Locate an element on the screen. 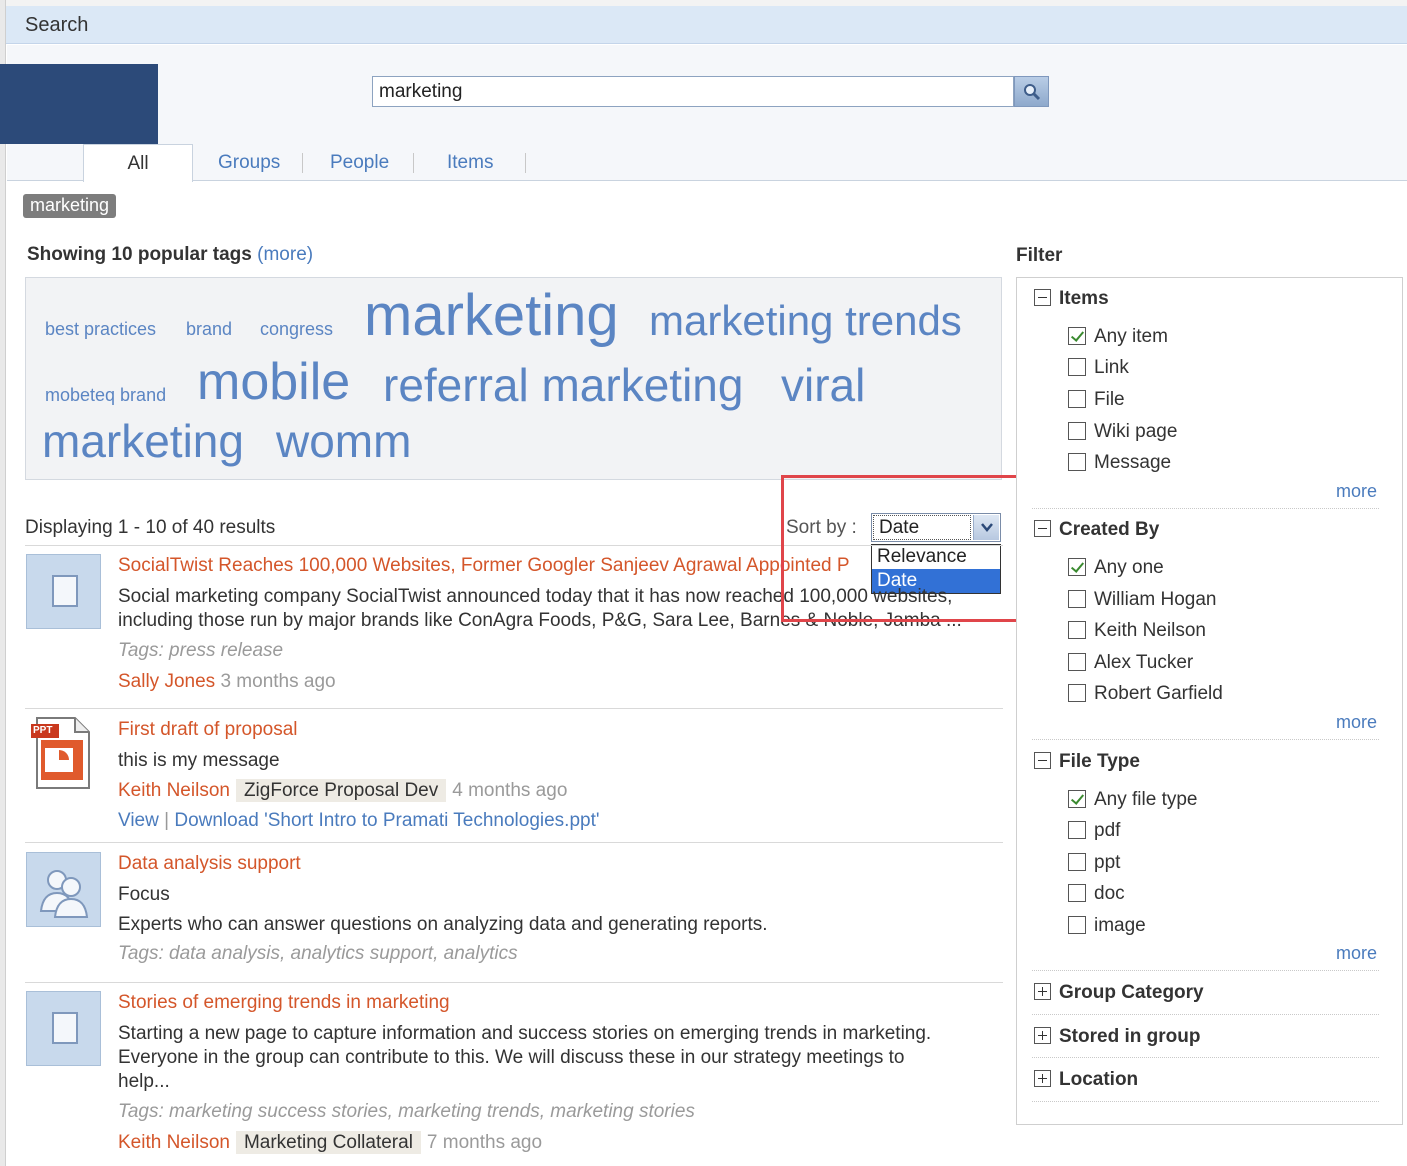  view-link: View is located at coordinates (138, 820).